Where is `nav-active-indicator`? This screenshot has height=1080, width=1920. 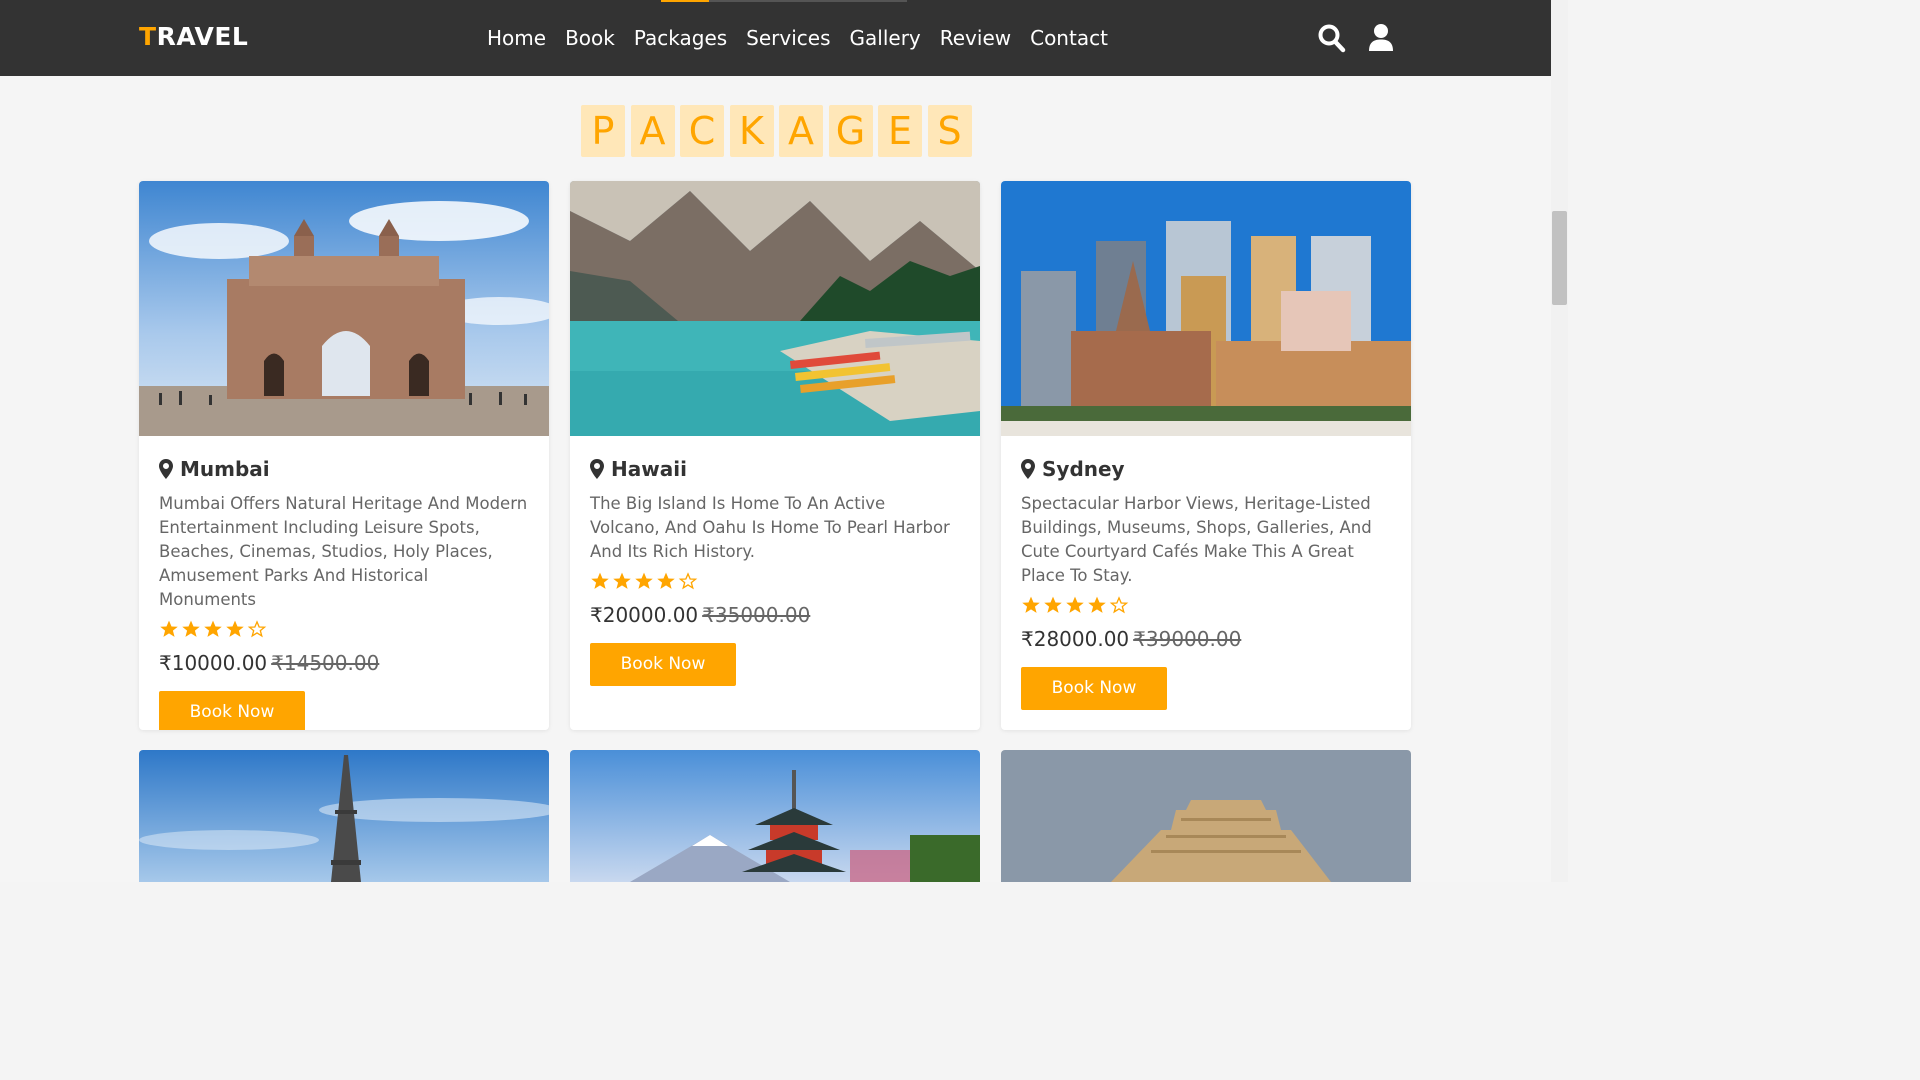 nav-active-indicator is located at coordinates (685, 1).